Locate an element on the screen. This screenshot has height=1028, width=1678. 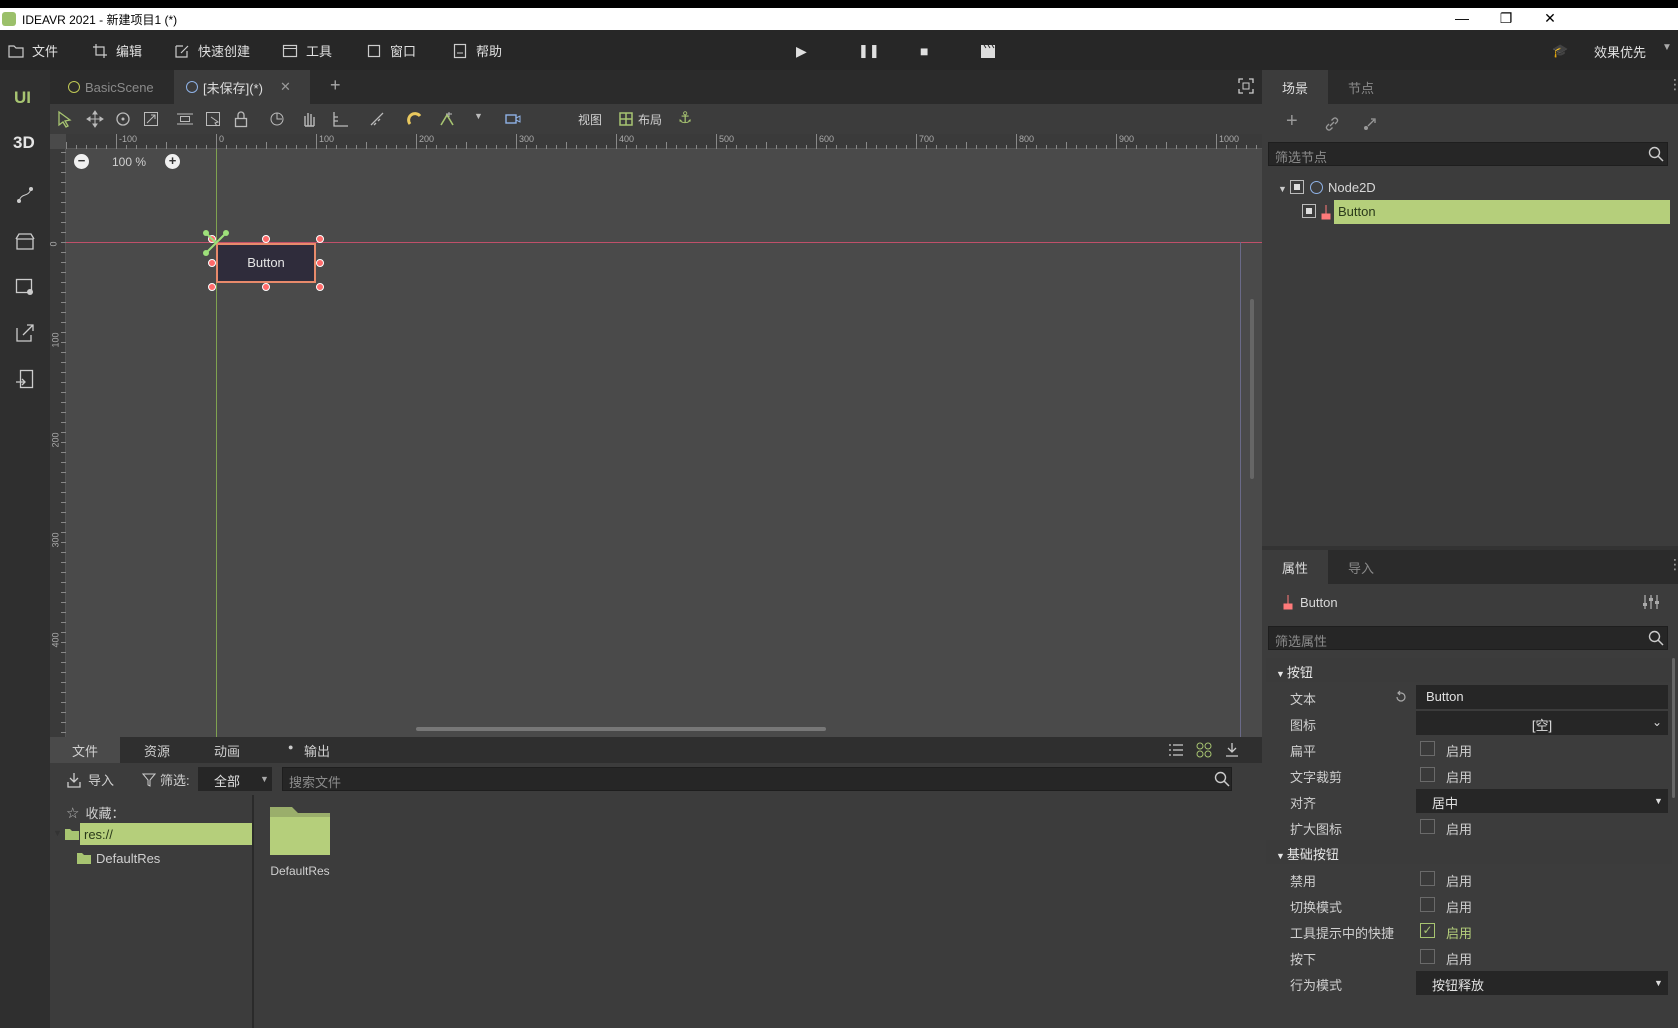
filter-button: 筛选: is located at coordinates (166, 779).